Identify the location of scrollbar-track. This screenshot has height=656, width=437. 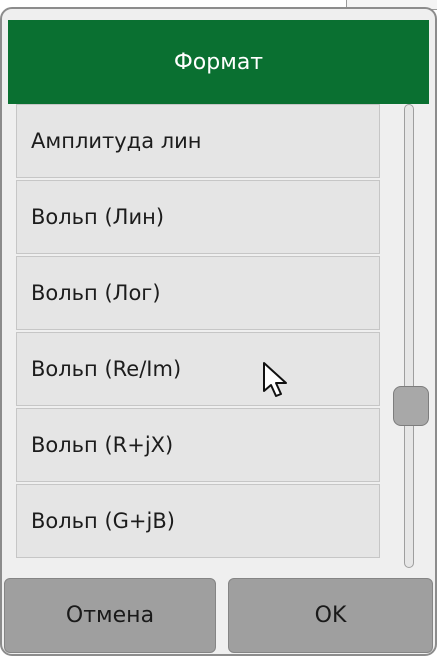
(409, 336).